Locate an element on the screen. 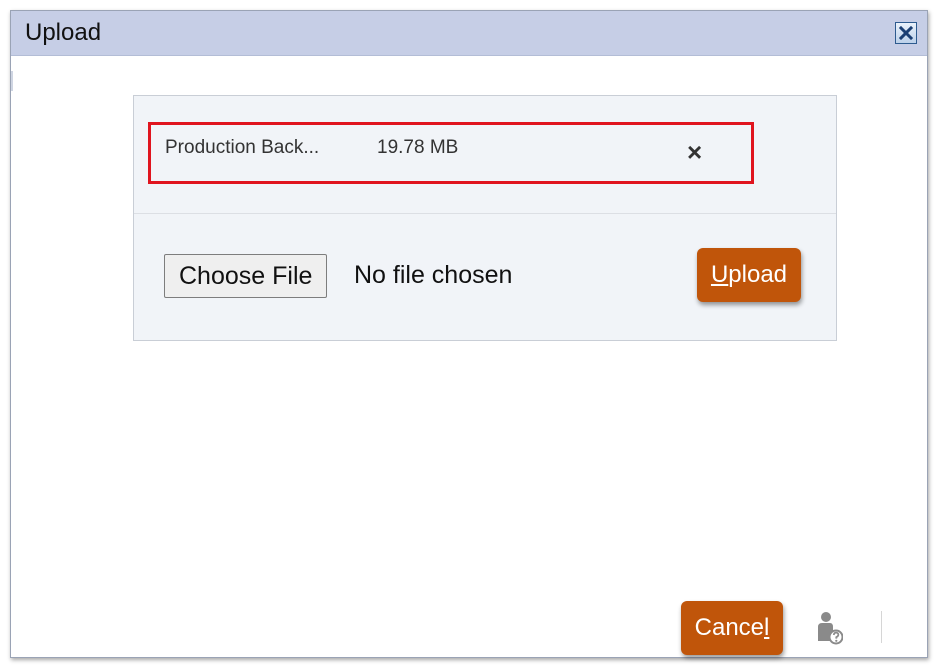  upload-button: Upload is located at coordinates (749, 275).